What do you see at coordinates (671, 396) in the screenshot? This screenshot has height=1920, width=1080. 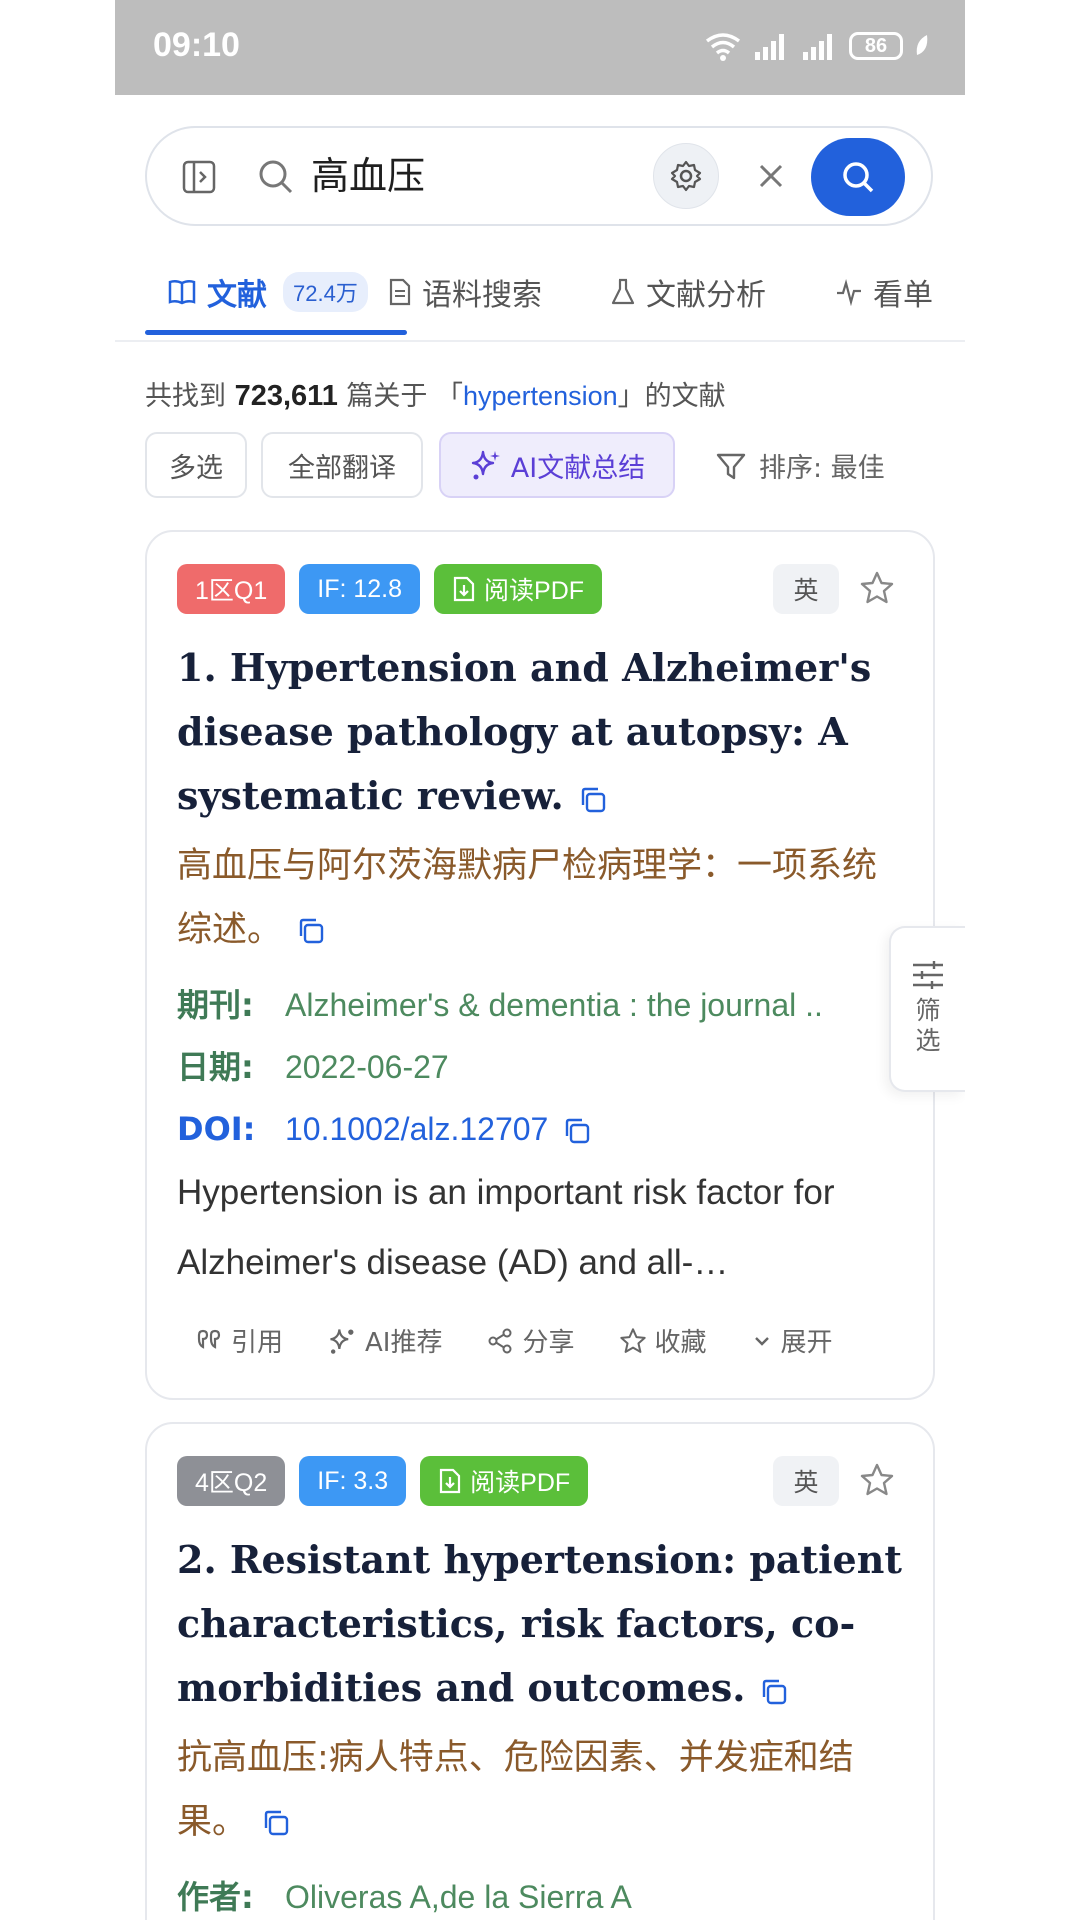 I see `summary-suffix: 」的文献` at bounding box center [671, 396].